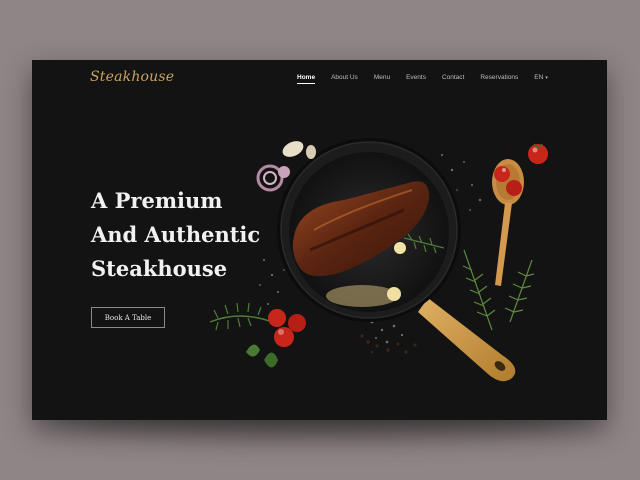  I want to click on pan-handle, so click(467, 340).